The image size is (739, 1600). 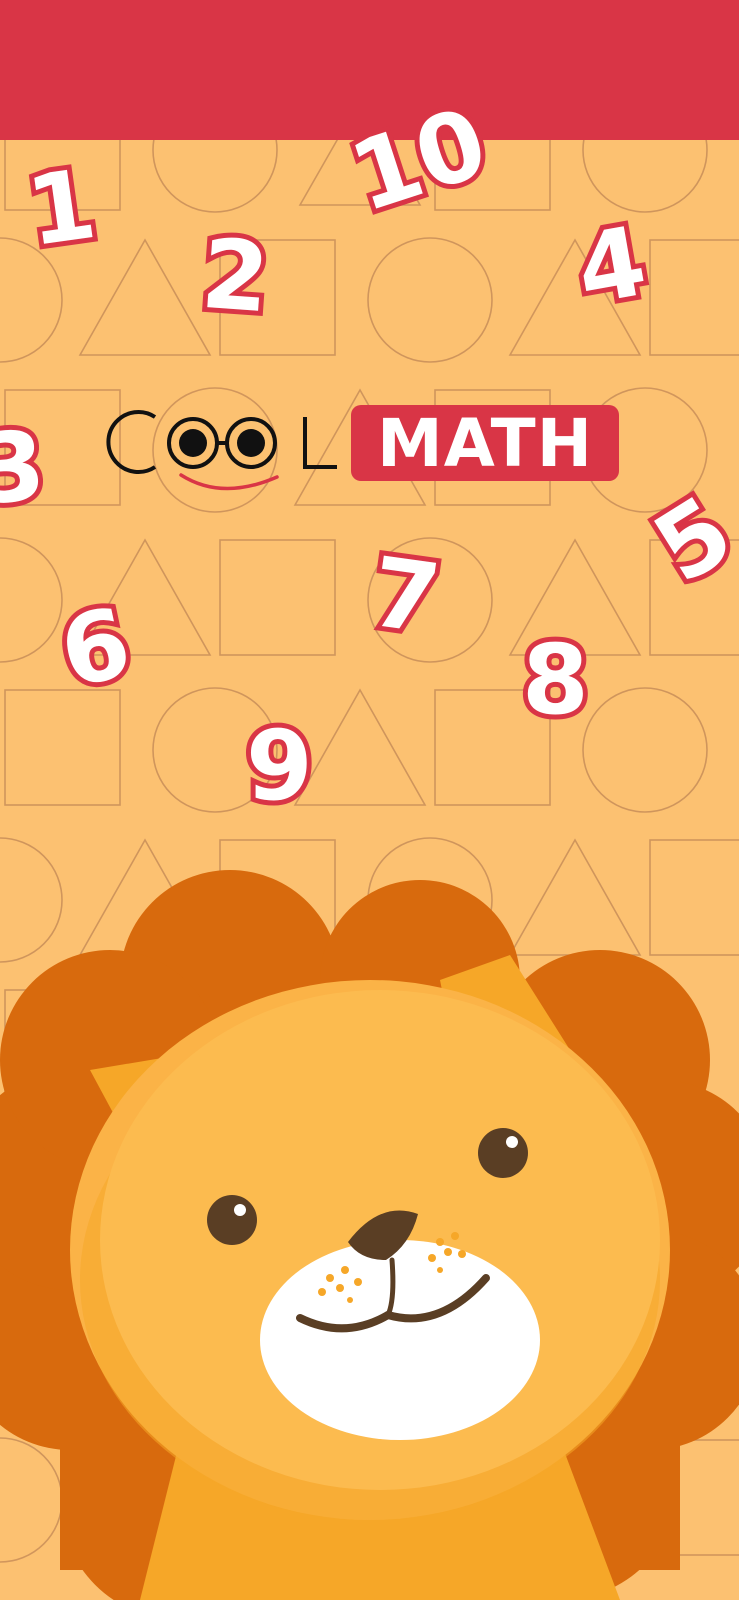 I want to click on logo-math-text: MATH, so click(x=485, y=443).